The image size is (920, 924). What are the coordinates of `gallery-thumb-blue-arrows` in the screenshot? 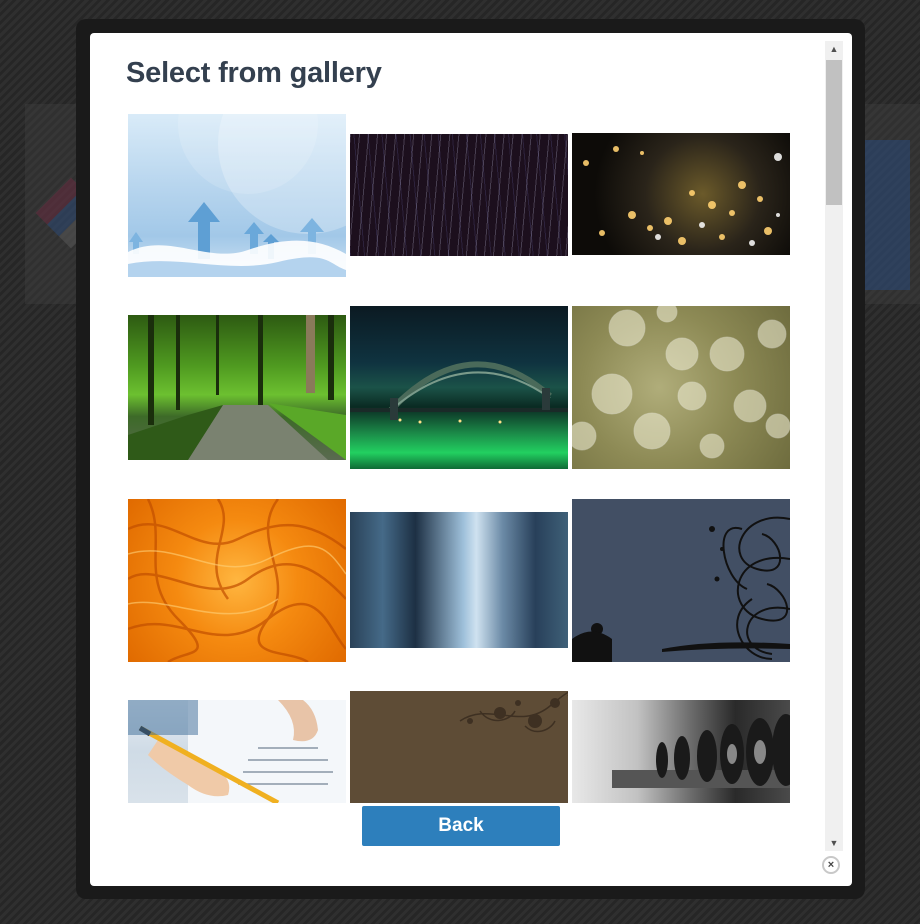 It's located at (237, 195).